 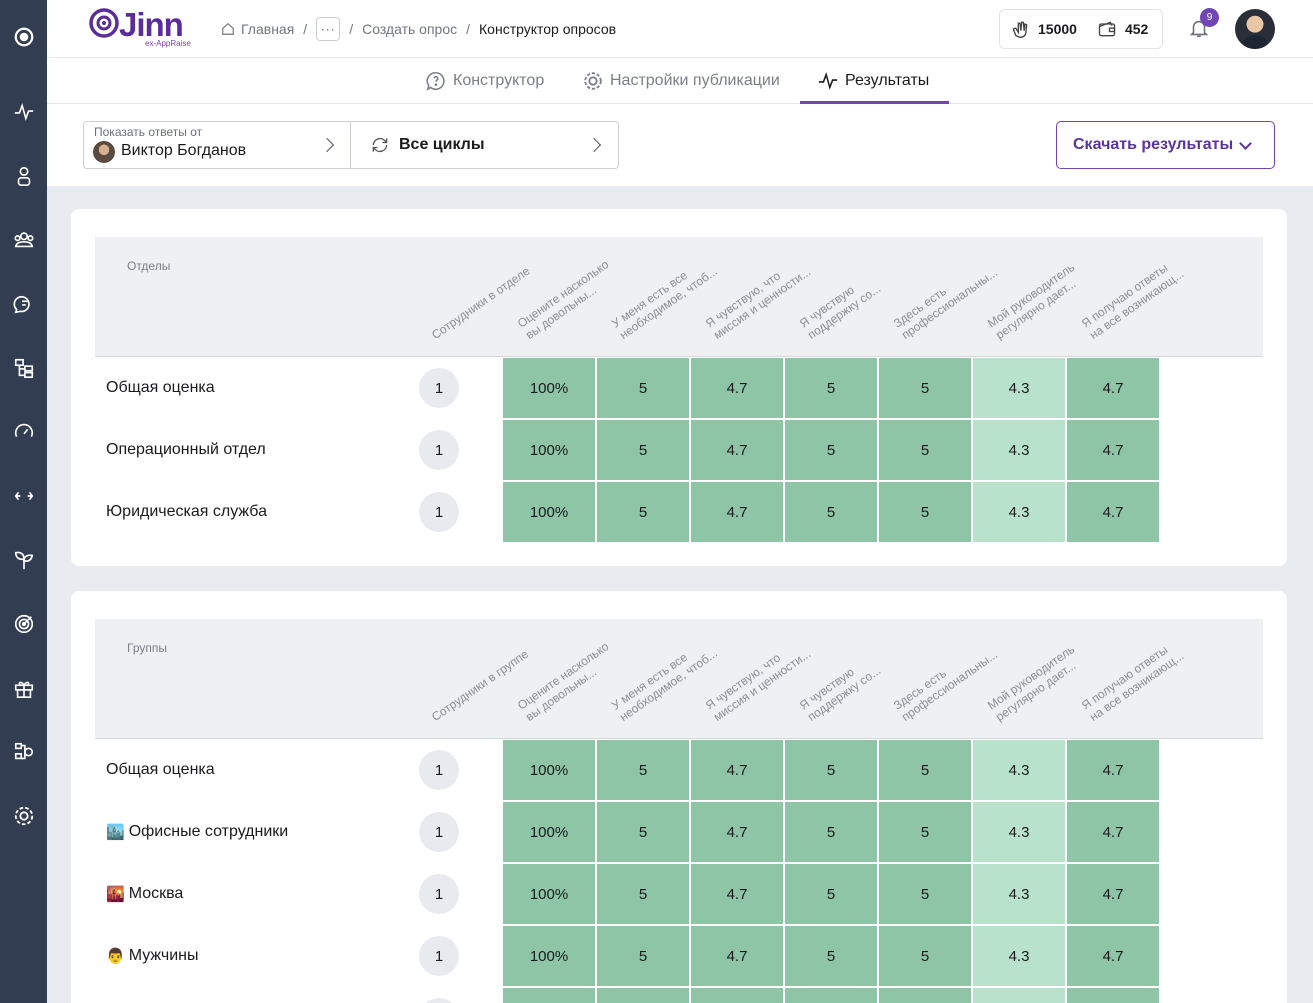 What do you see at coordinates (681, 81) in the screenshot?
I see `tab-publication-settings: Настройки публикации` at bounding box center [681, 81].